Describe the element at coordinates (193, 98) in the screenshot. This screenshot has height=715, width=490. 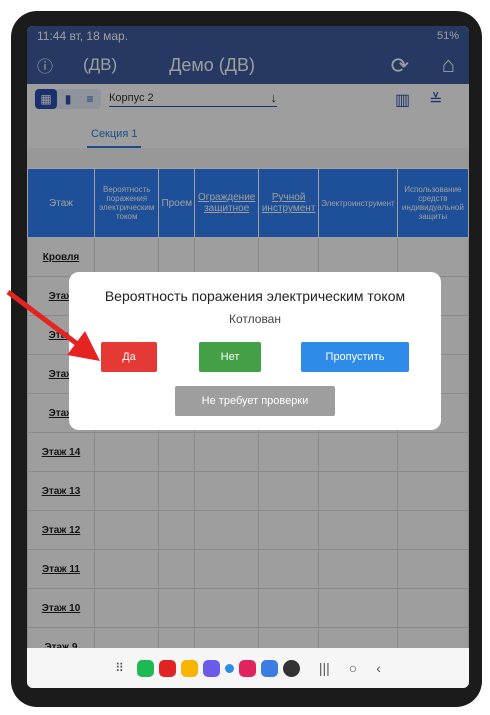
I see `building-select: Корпус 2 ↓` at that location.